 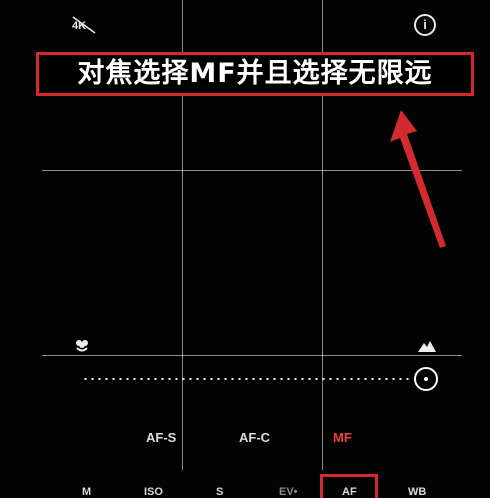 I want to click on focus-slider-track, so click(x=247, y=379).